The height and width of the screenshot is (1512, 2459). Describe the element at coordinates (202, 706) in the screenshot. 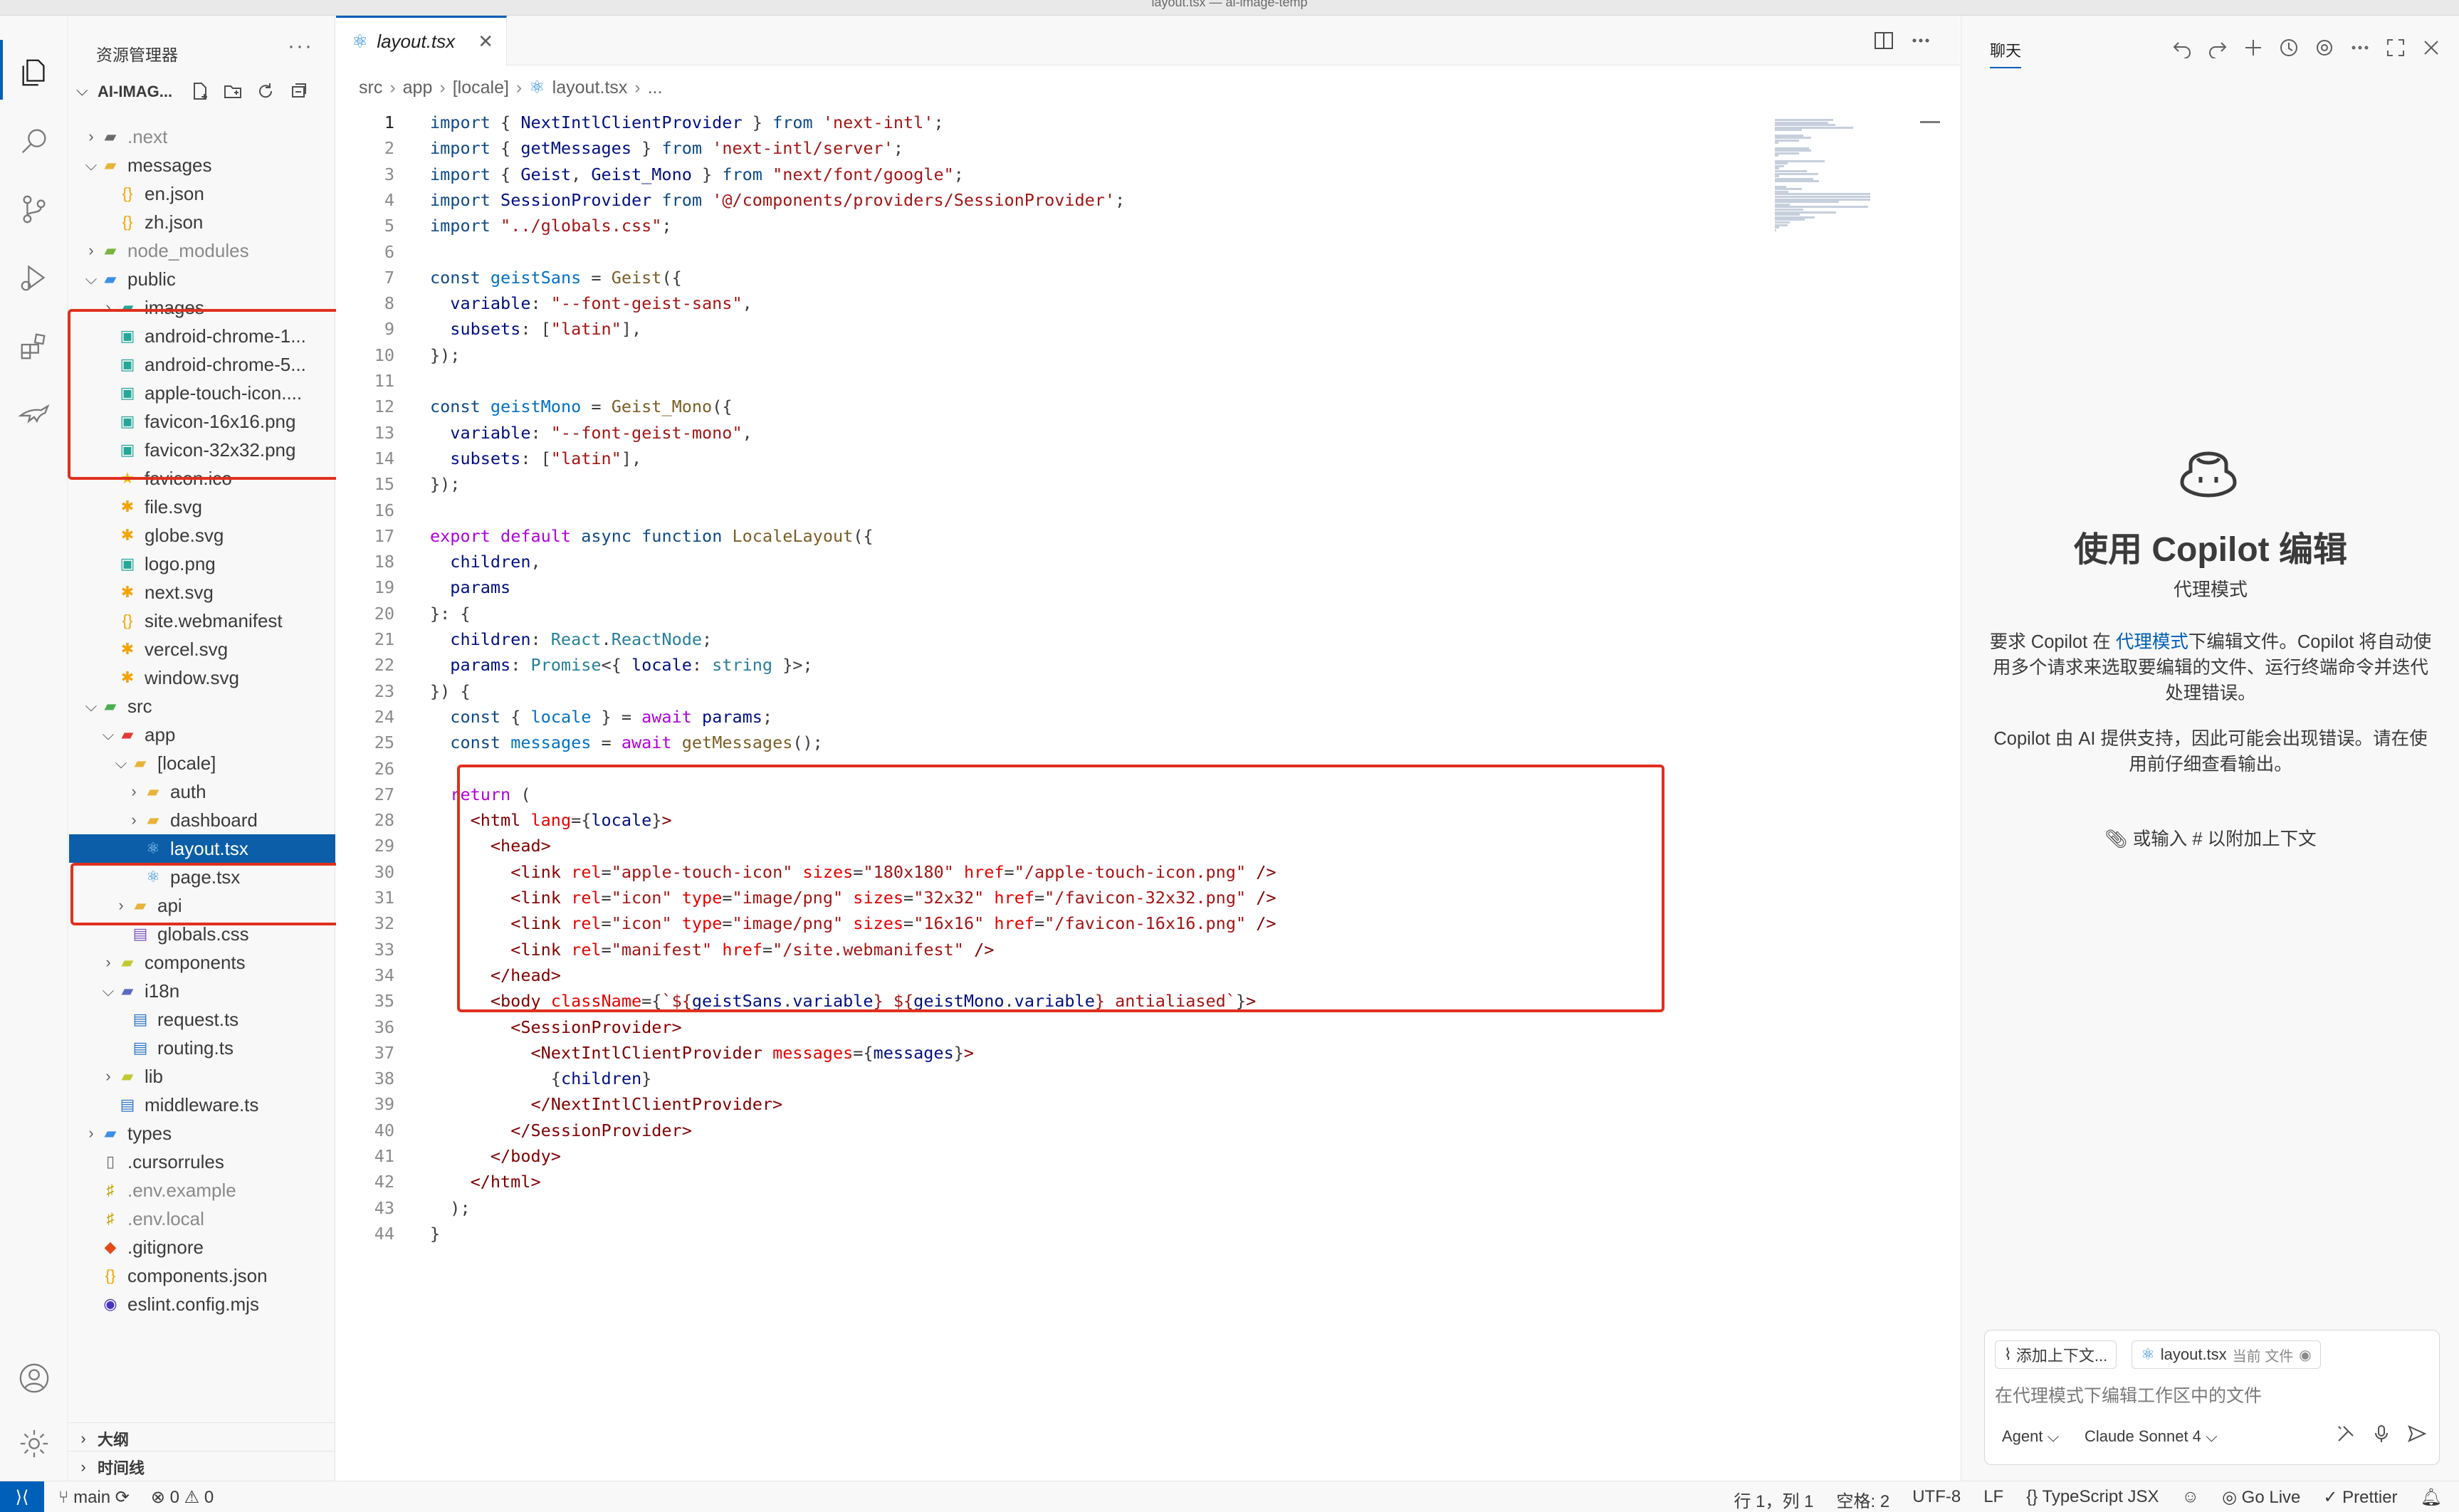

I see `tree-item: ⌵ ▰ src` at that location.